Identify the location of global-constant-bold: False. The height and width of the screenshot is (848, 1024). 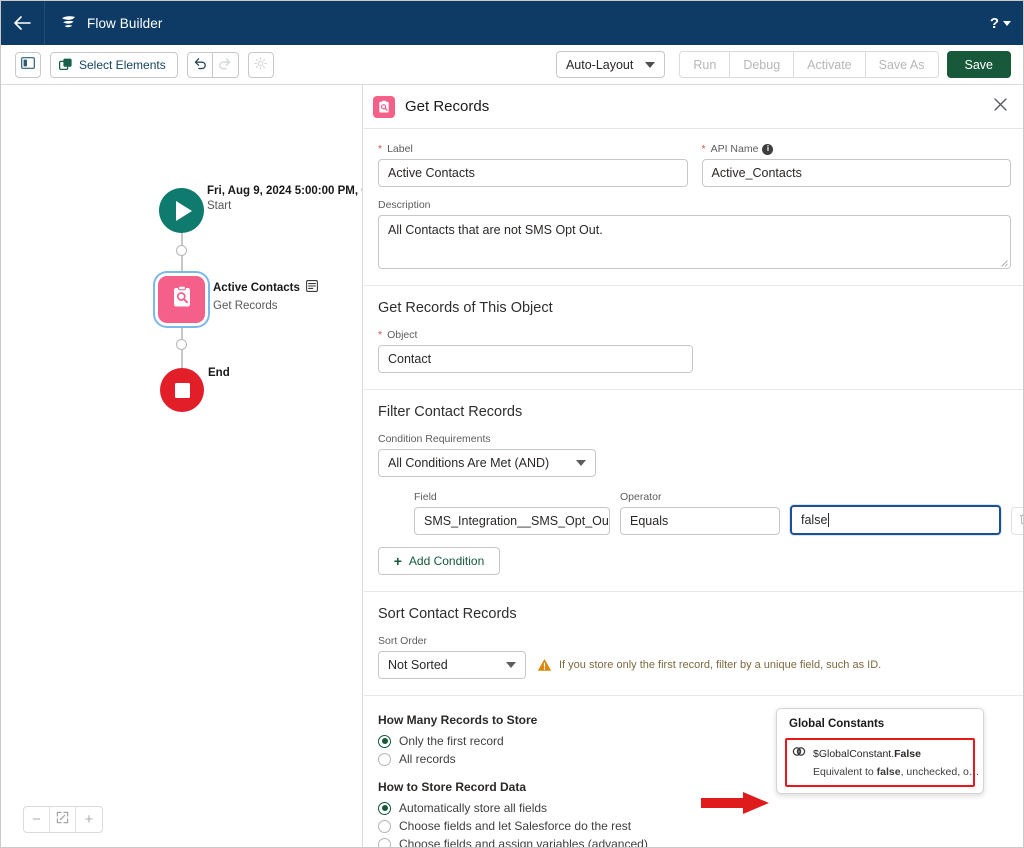
(907, 754).